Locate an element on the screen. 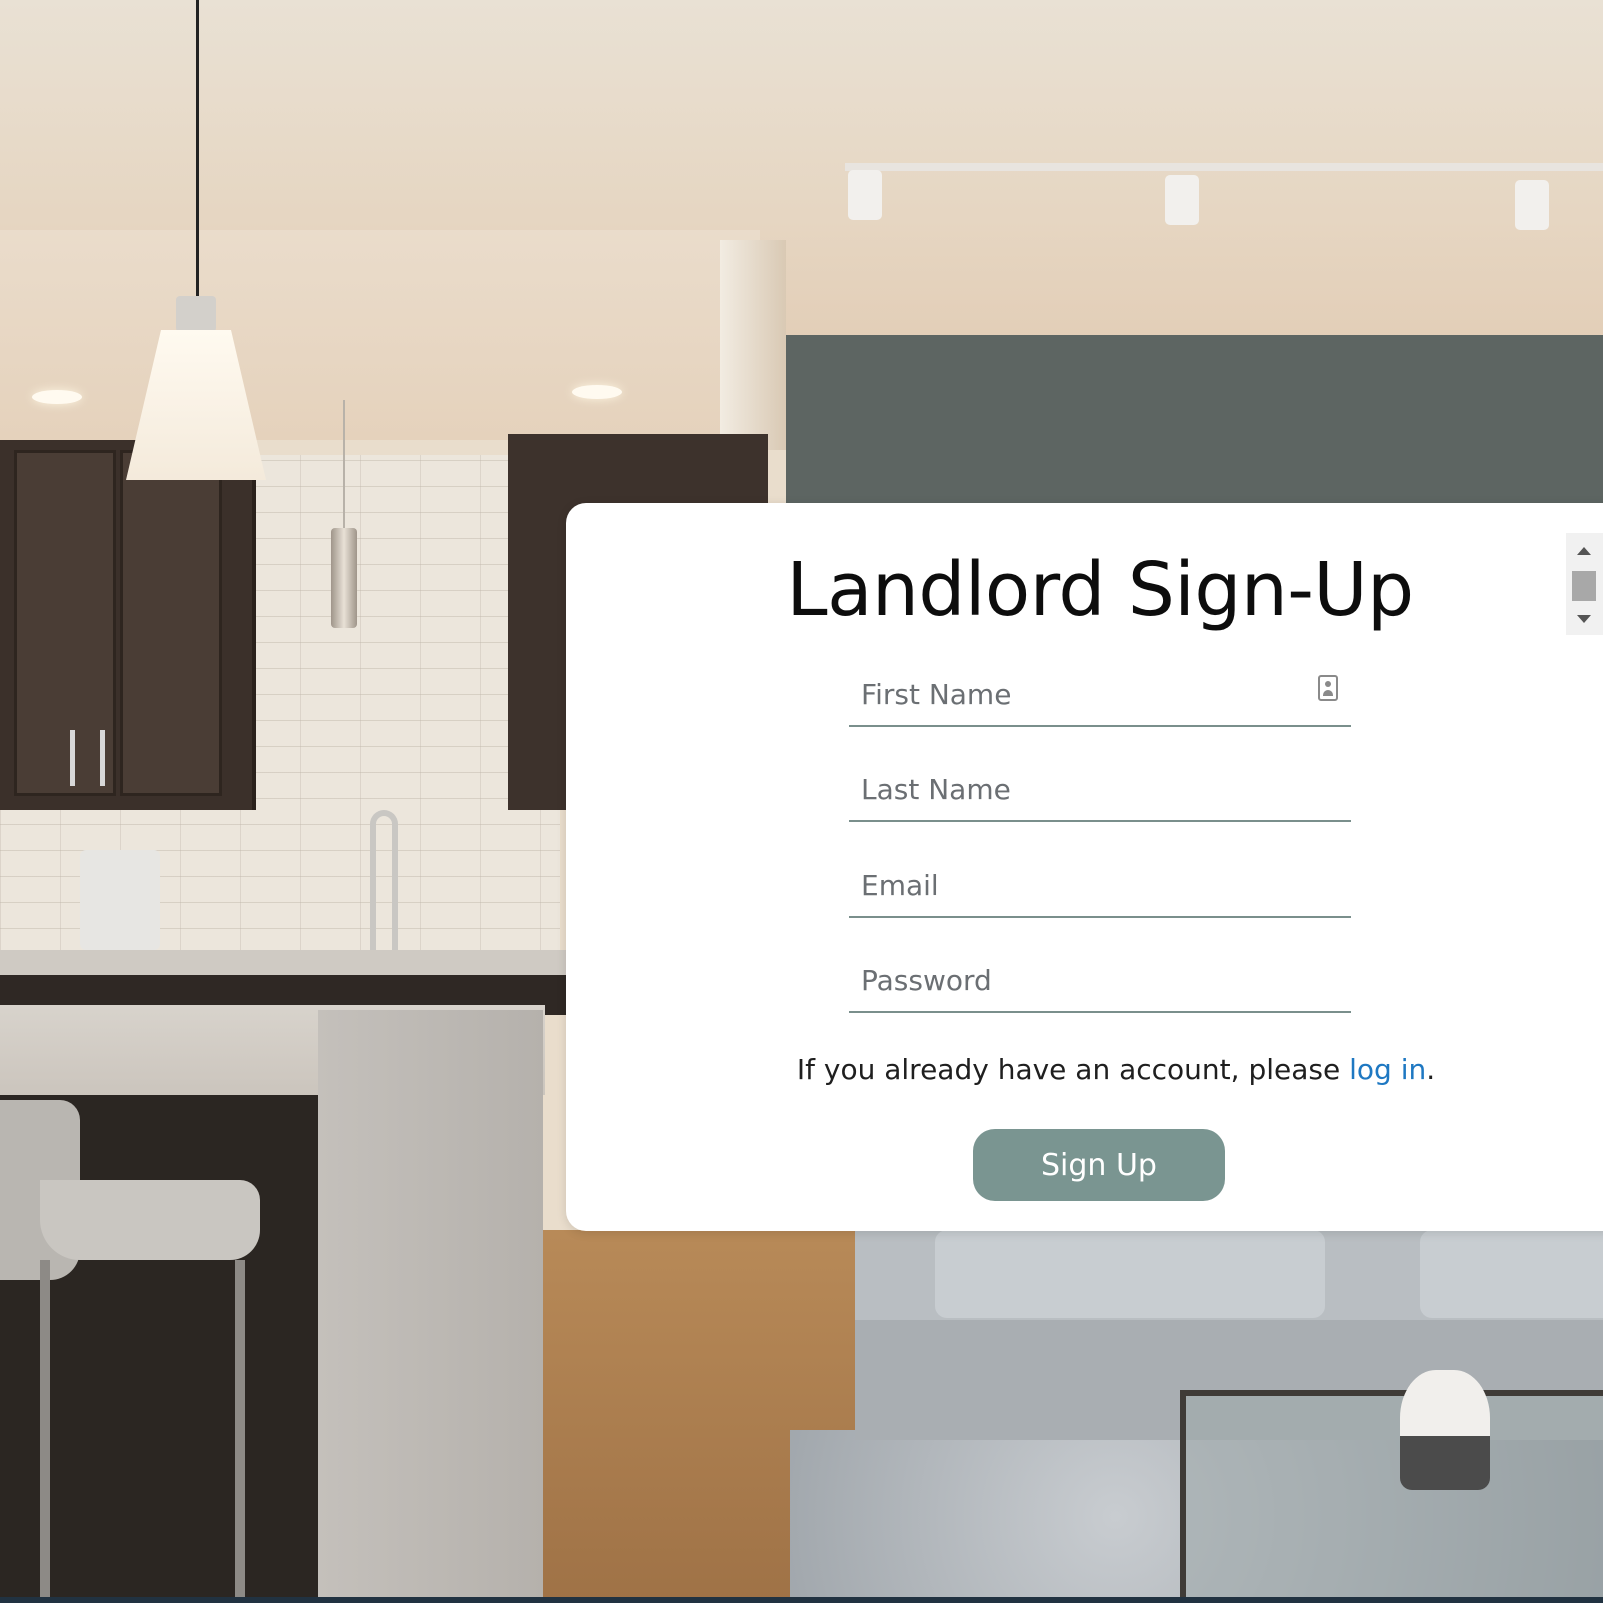 This screenshot has height=1603, width=1603. upper-cabinet-left is located at coordinates (128, 625).